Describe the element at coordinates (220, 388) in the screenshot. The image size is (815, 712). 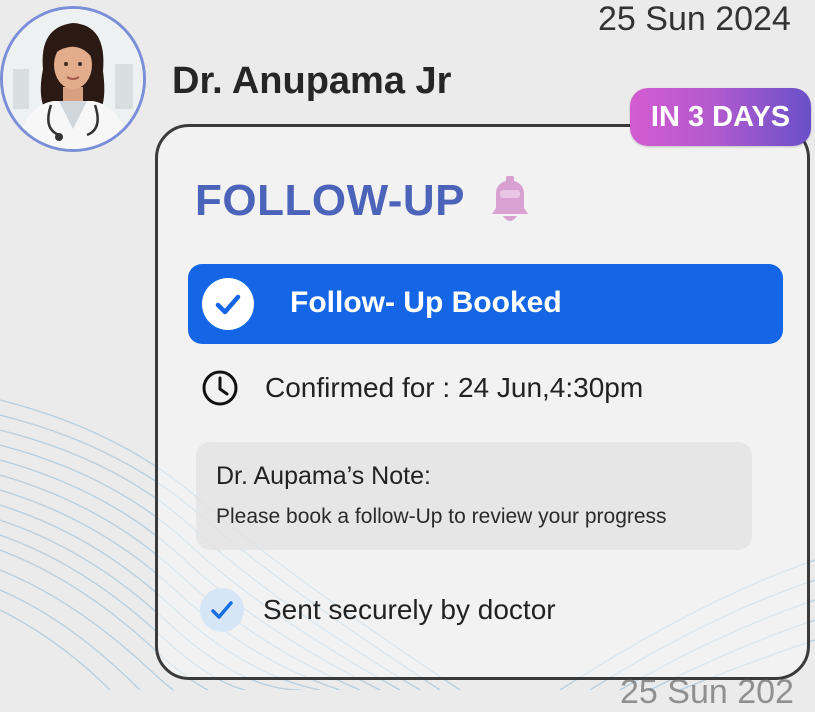
I see `clock-icon` at that location.